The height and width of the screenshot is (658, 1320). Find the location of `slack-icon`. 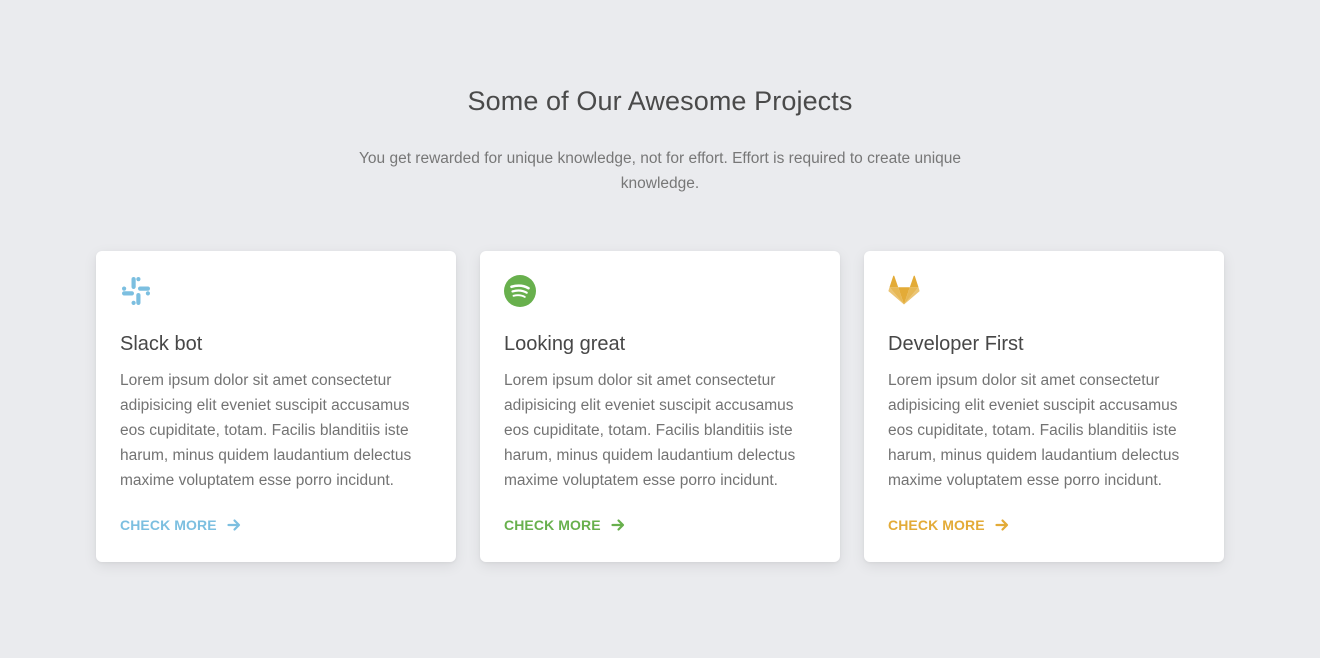

slack-icon is located at coordinates (136, 291).